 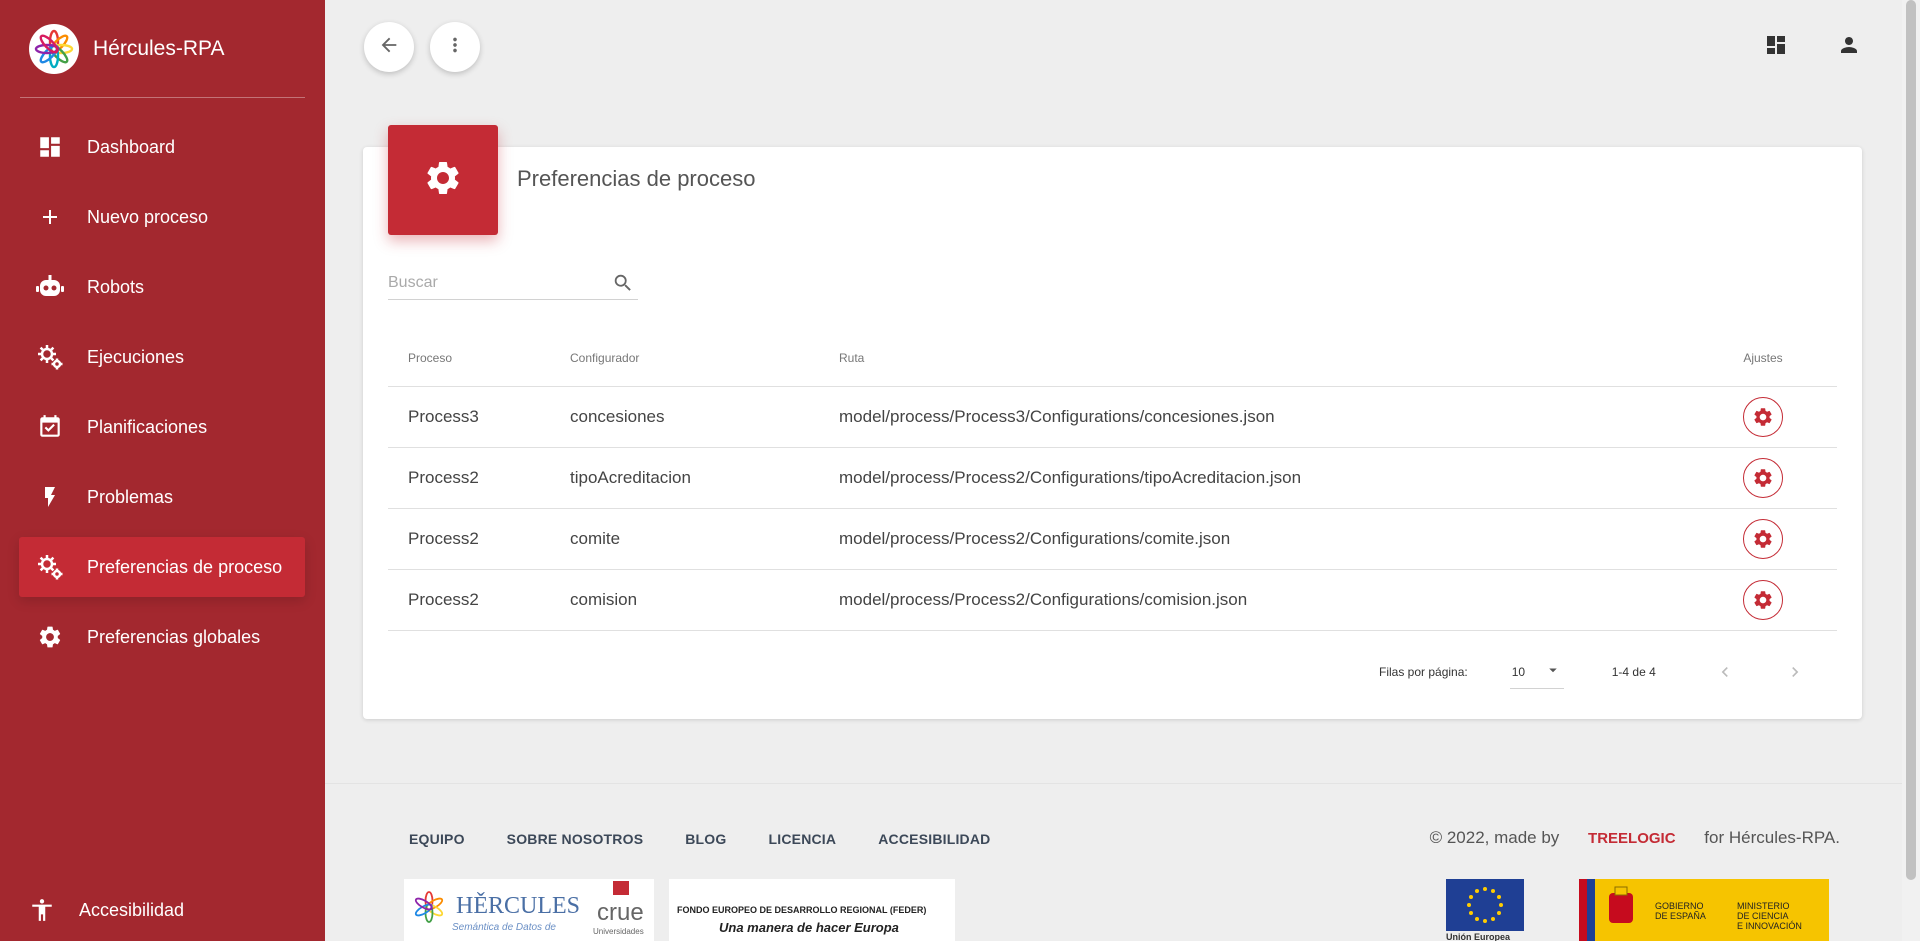 I want to click on back-button, so click(x=389, y=47).